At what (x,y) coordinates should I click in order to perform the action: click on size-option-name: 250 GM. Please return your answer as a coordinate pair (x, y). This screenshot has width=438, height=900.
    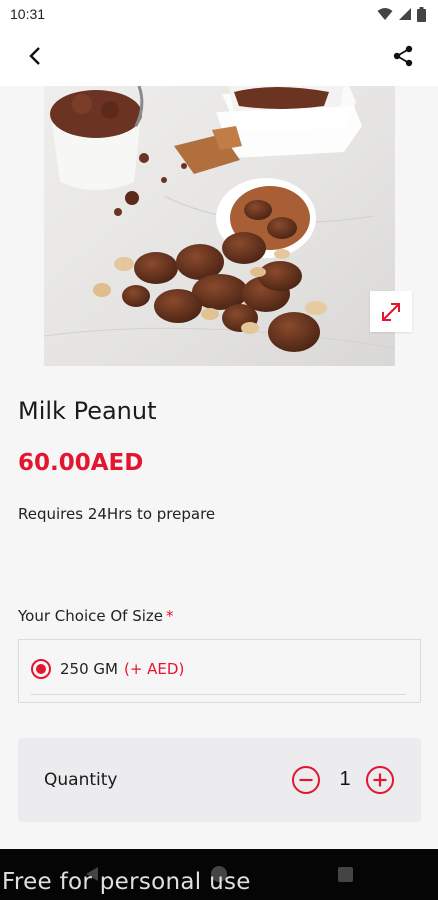
    Looking at the image, I should click on (89, 669).